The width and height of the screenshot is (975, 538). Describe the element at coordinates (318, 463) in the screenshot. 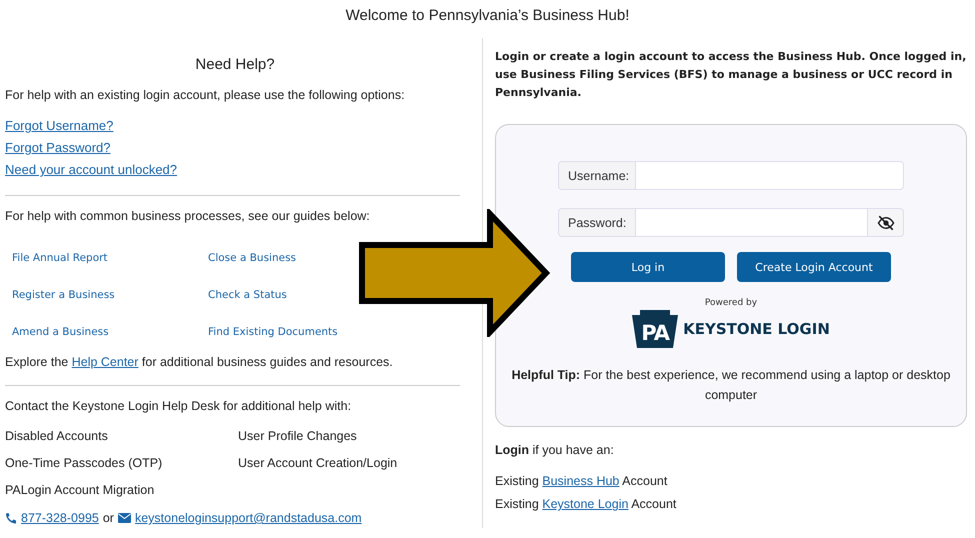

I see `help-topic: User Account Creation/Login` at that location.